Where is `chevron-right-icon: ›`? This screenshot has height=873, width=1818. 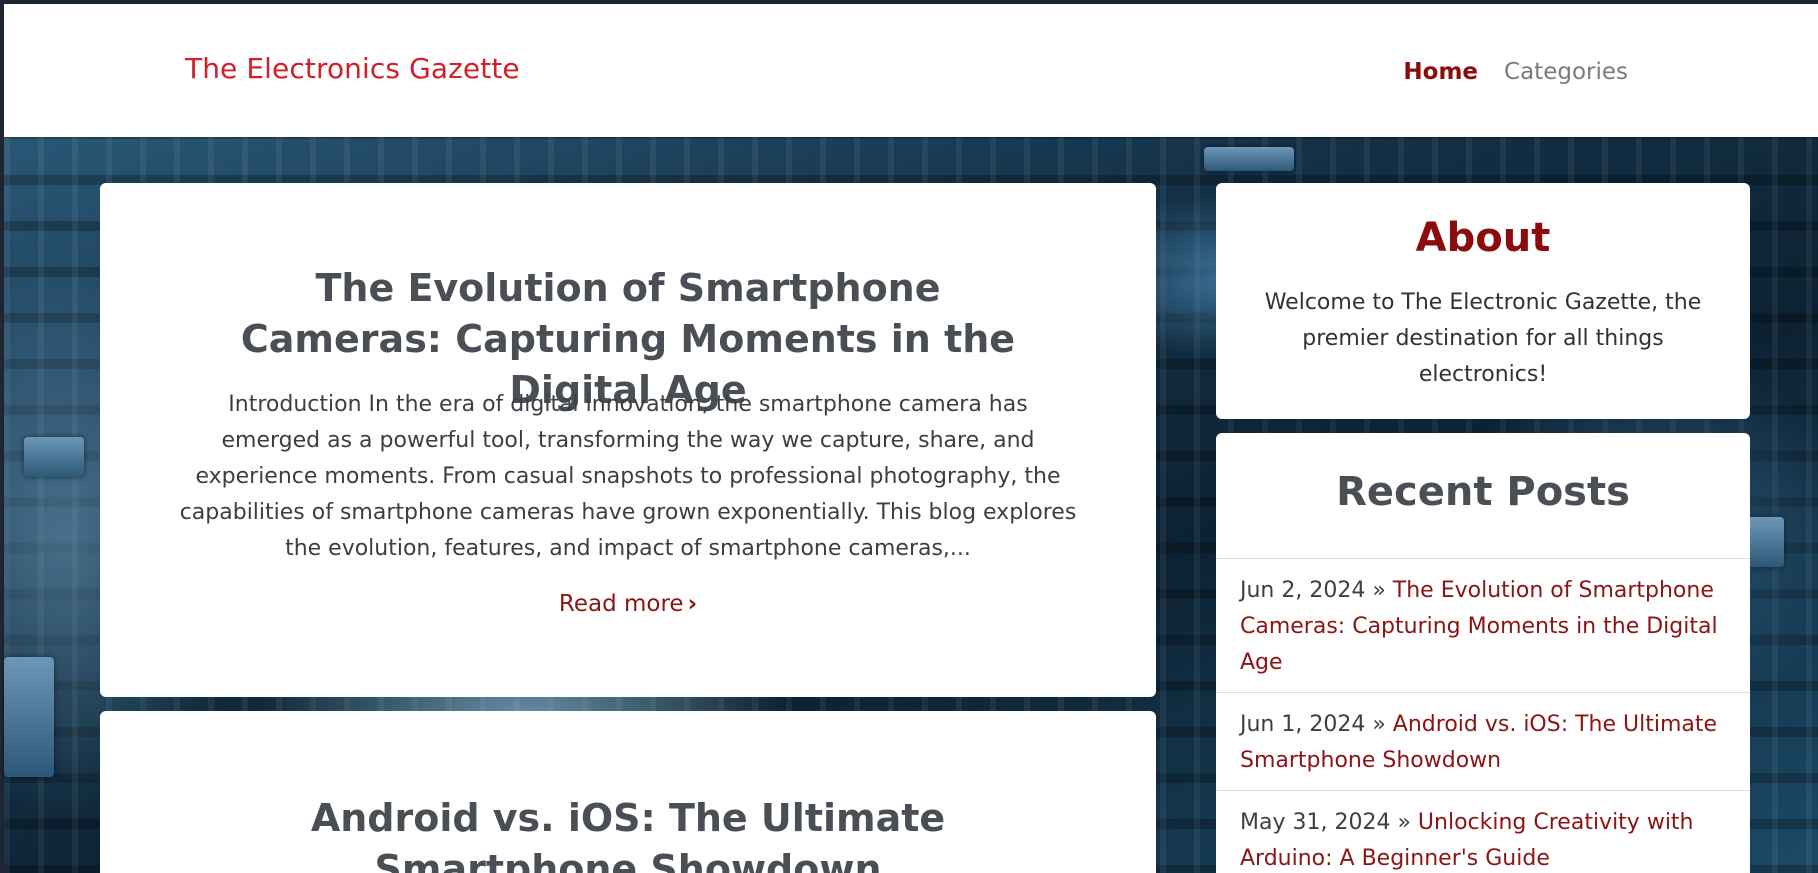
chevron-right-icon: › is located at coordinates (692, 604).